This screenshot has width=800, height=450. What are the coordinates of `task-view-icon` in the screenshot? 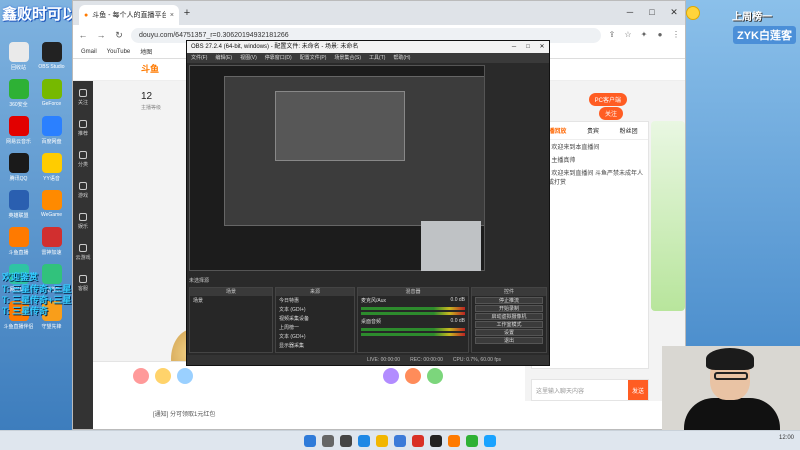 It's located at (346, 440).